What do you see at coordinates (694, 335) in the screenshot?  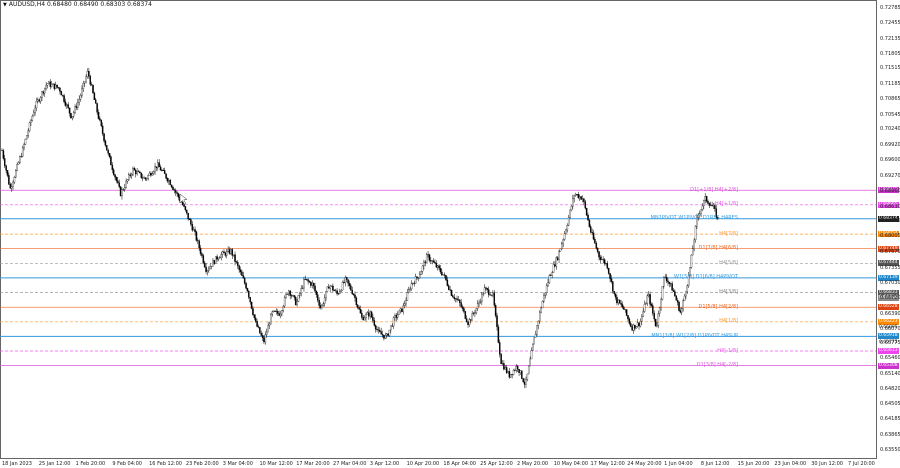 I see `level-label: MN1[3/8] W1[2/8] D1PIVOT H4SUP` at bounding box center [694, 335].